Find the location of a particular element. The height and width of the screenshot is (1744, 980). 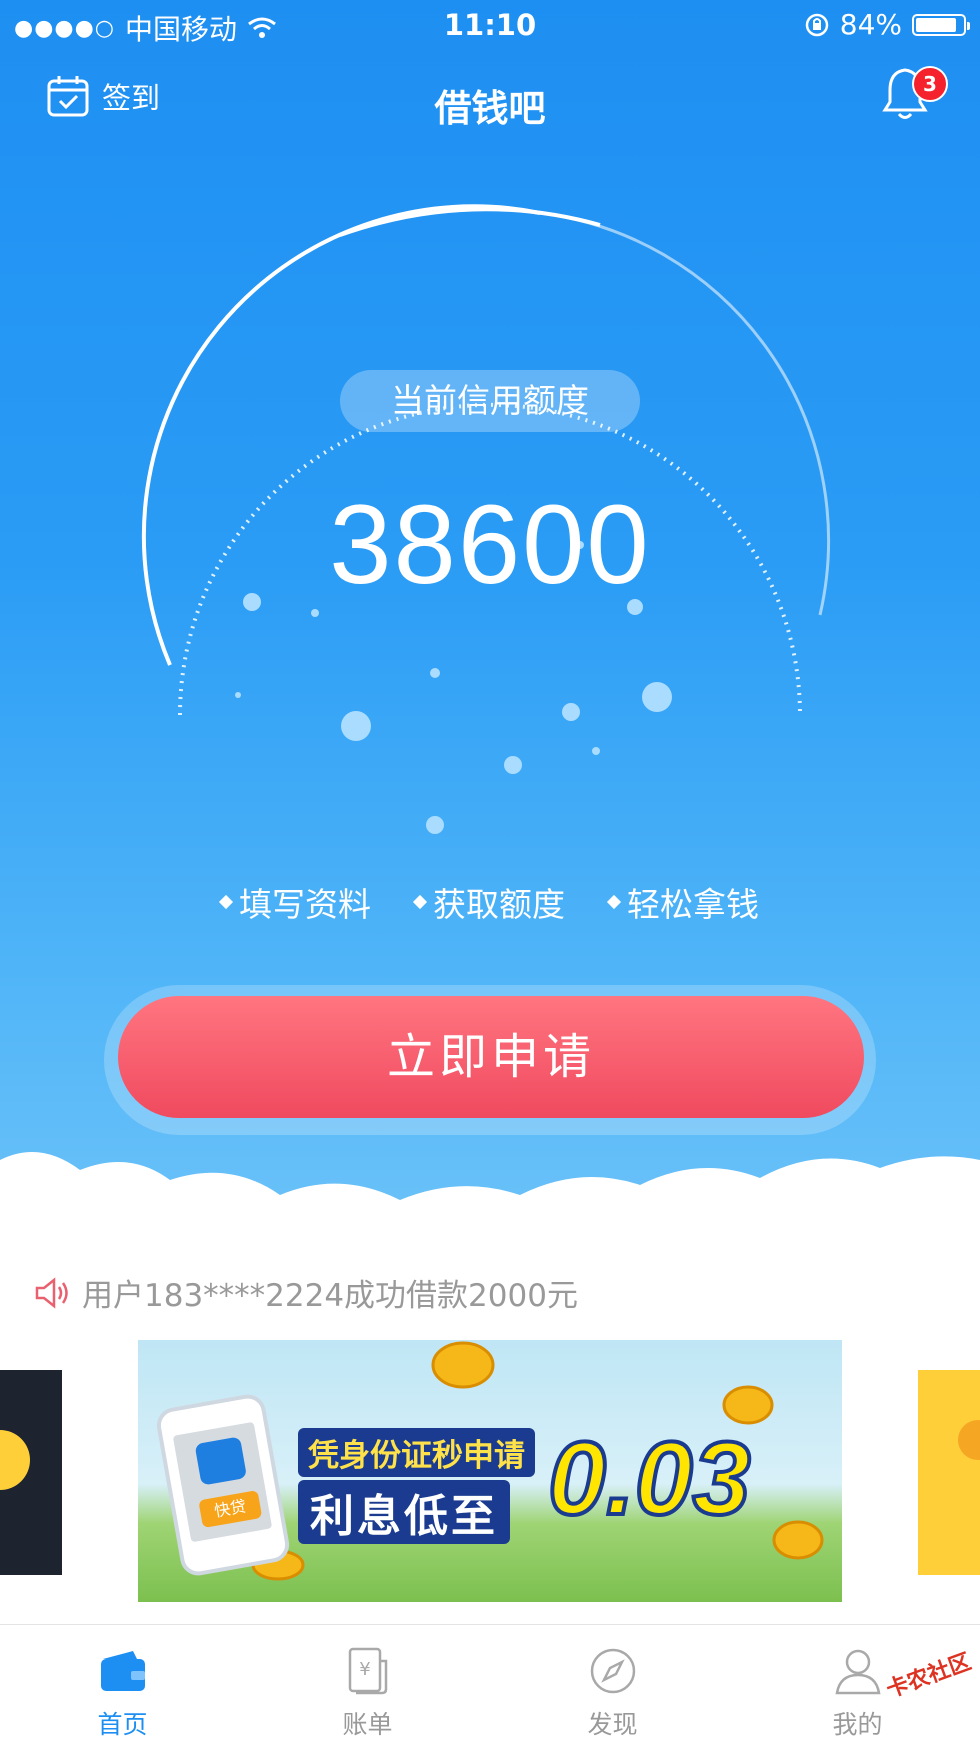

banner-headline: 凭身份证秒申请 is located at coordinates (416, 1452).